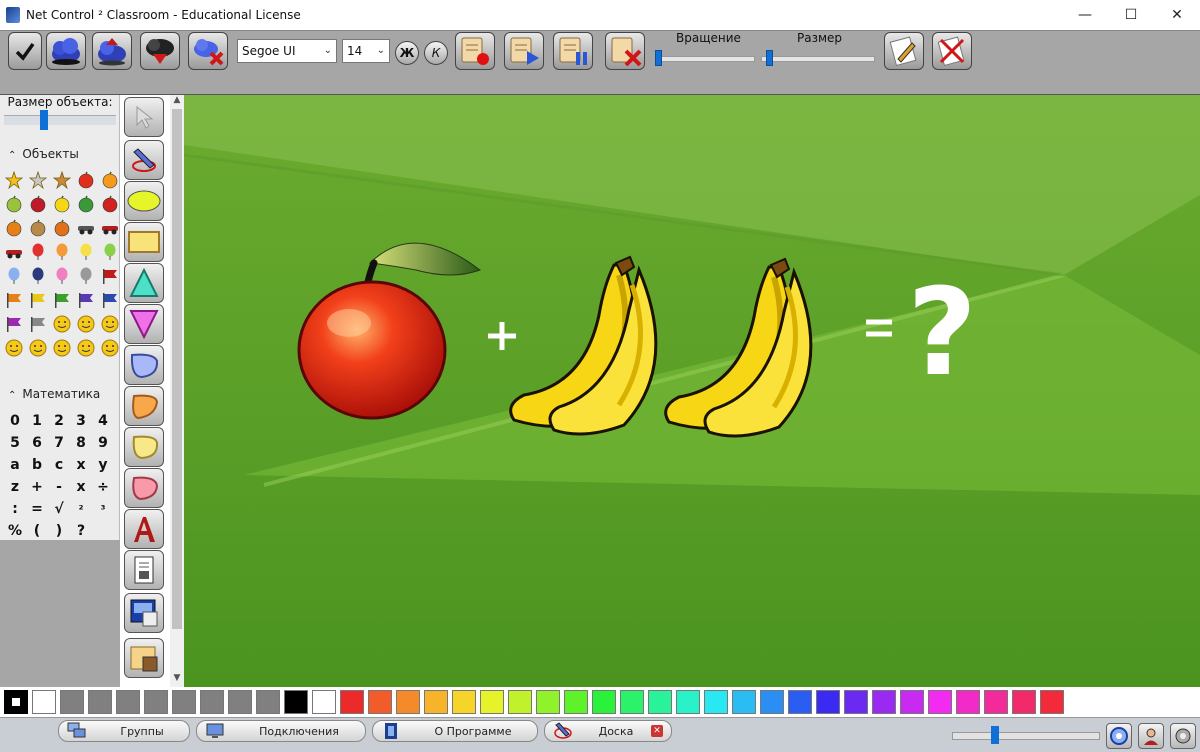  I want to click on math-symbol: 6, so click(37, 443).